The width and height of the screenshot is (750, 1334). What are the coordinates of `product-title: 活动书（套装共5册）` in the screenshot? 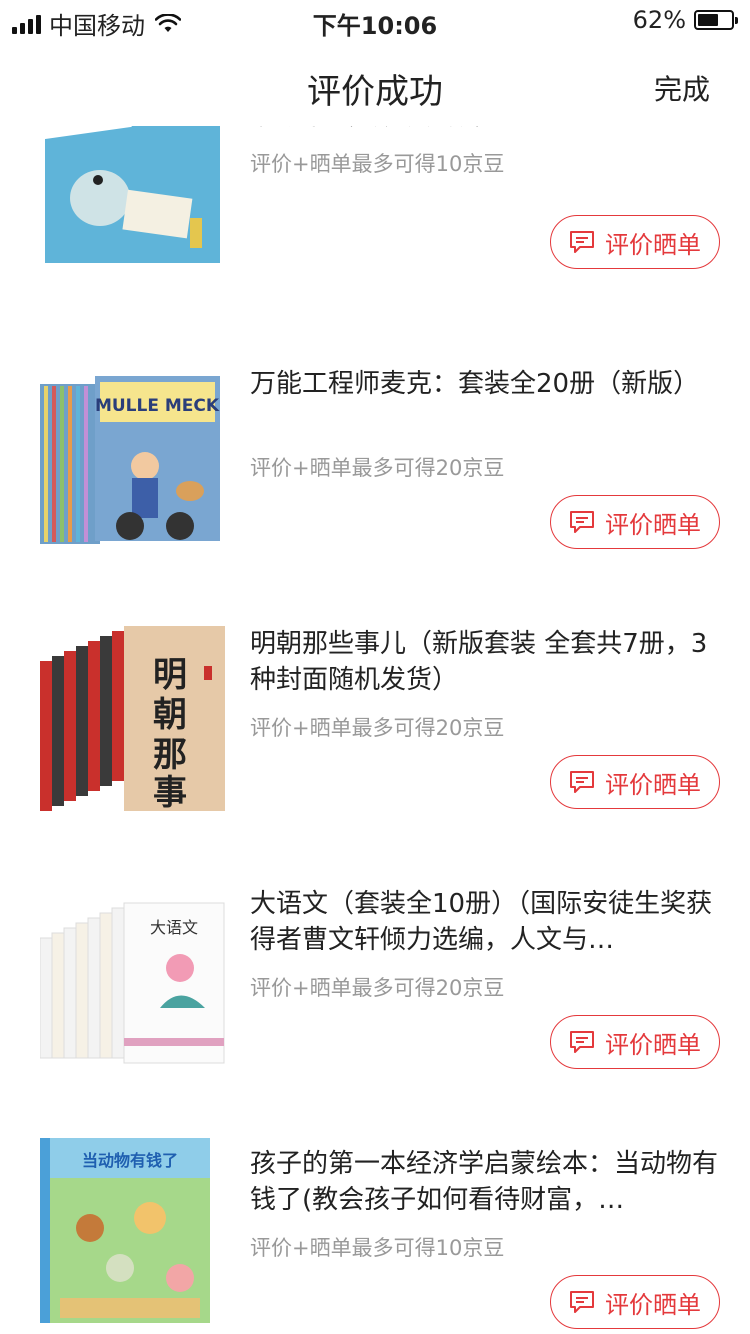 It's located at (485, 130).